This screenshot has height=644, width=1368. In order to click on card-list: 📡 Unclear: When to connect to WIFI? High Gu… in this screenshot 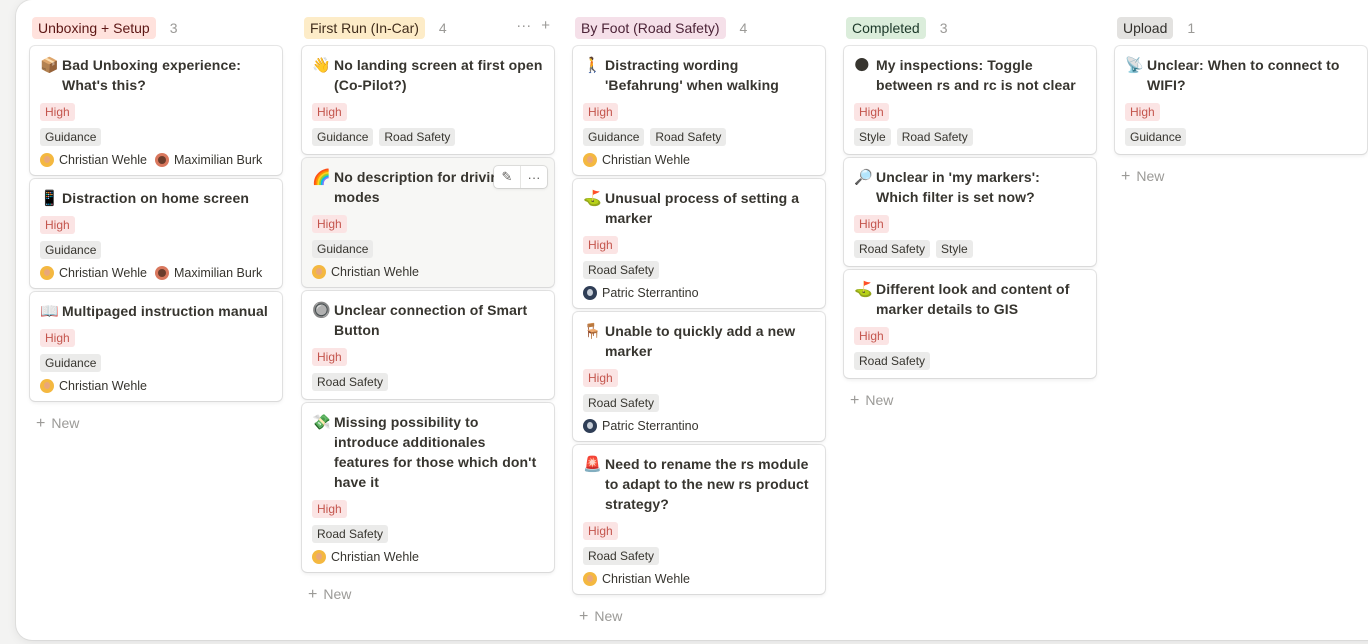, I will do `click(1241, 100)`.